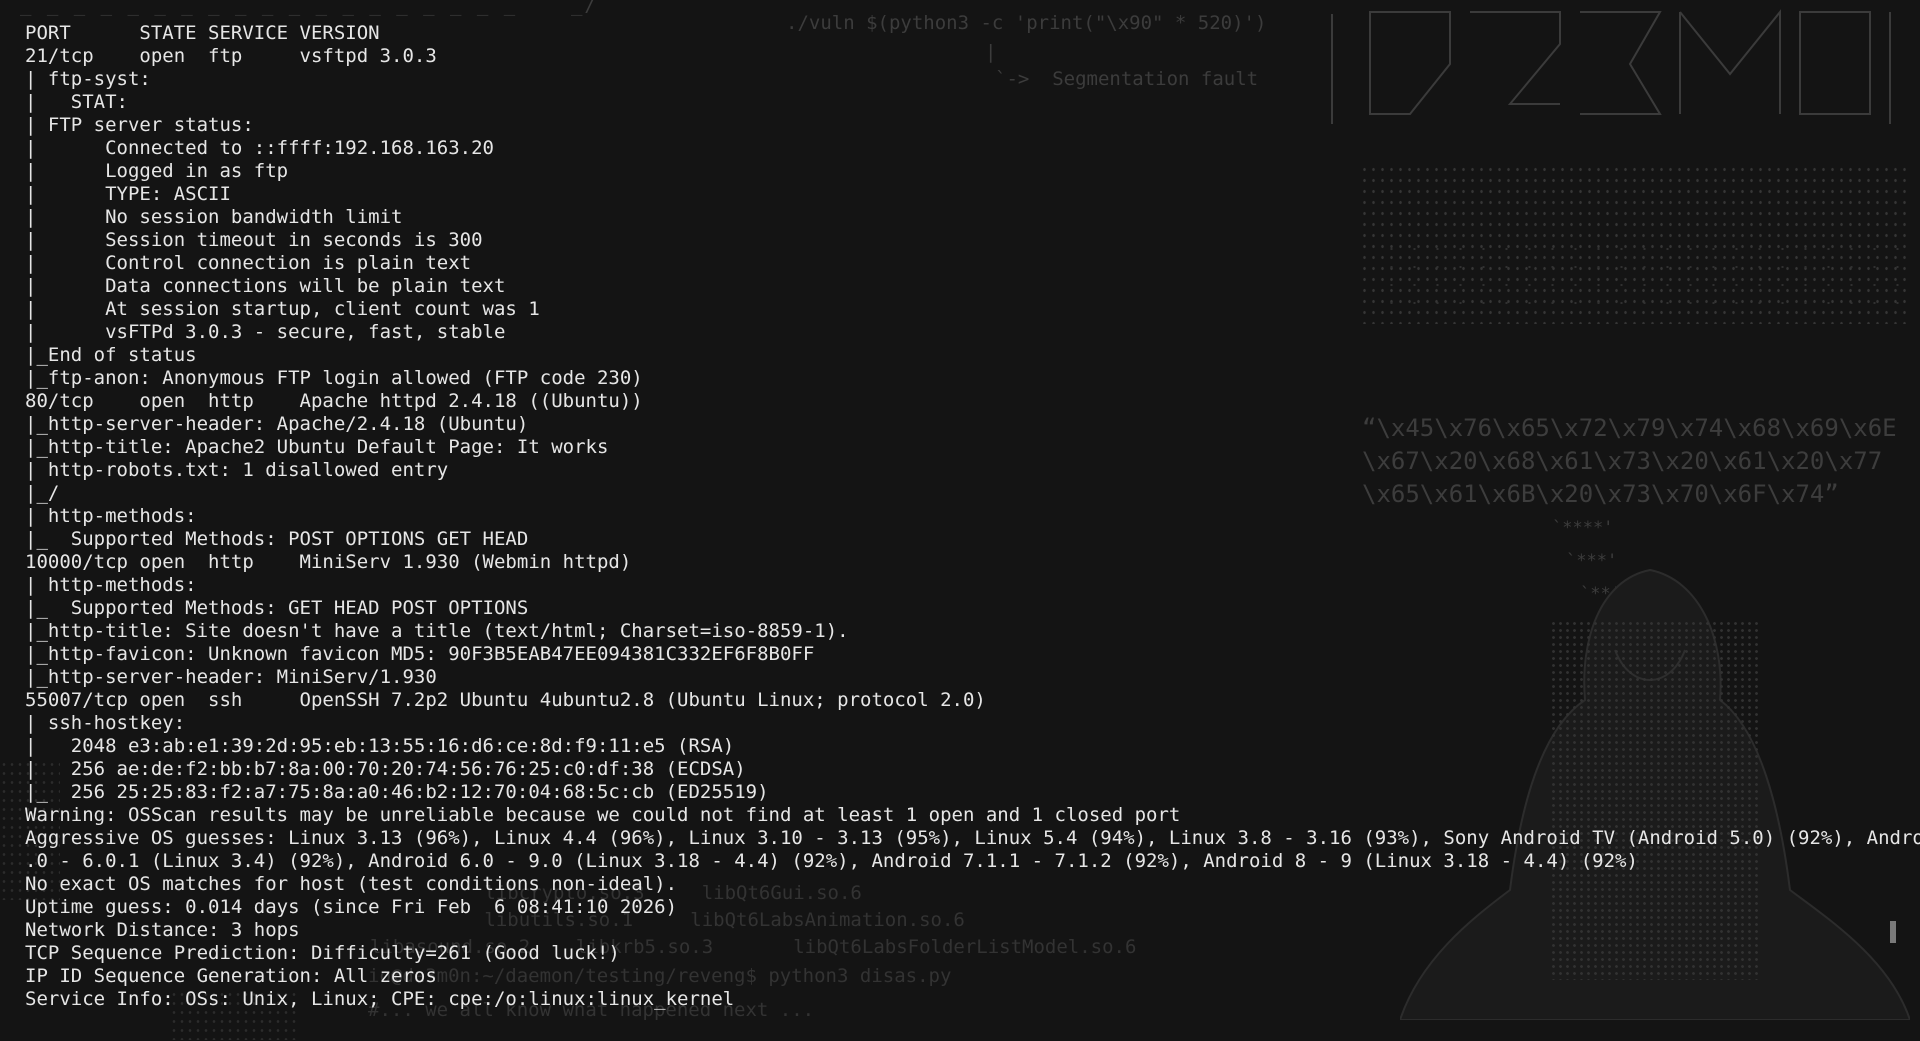 This screenshot has height=1041, width=1920. Describe the element at coordinates (162, 930) in the screenshot. I see `output-line: Network Distance: 3 hops` at that location.